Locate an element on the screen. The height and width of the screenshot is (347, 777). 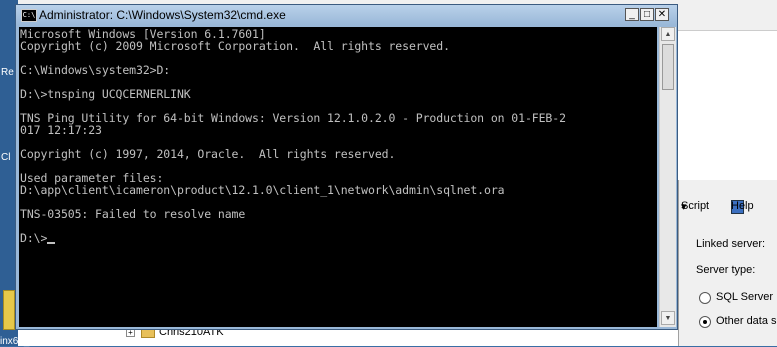
close-button: ✕ is located at coordinates (662, 14).